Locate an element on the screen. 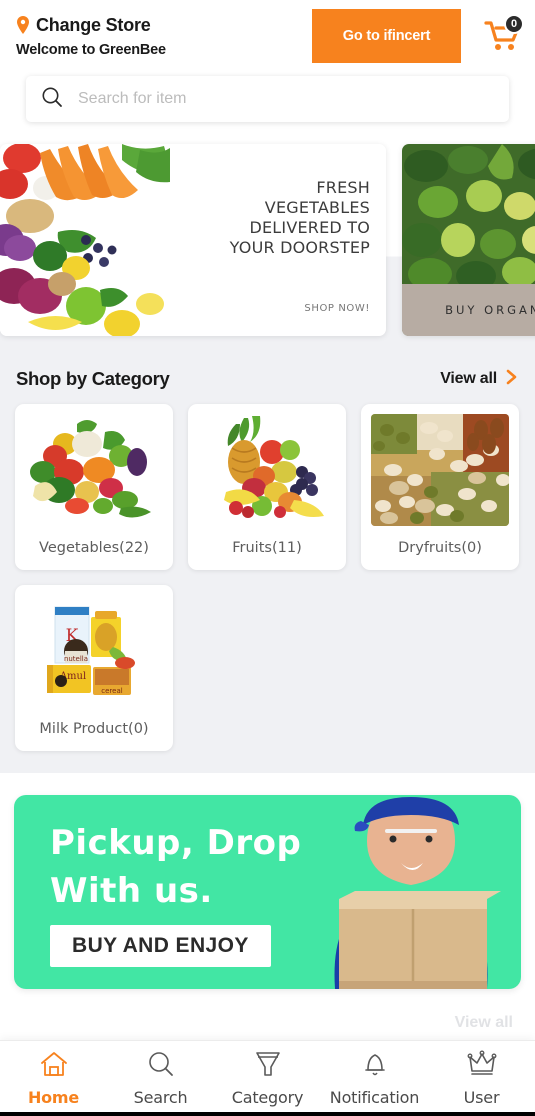 The width and height of the screenshot is (535, 1116). view-all-categories-link: View all is located at coordinates (479, 379).